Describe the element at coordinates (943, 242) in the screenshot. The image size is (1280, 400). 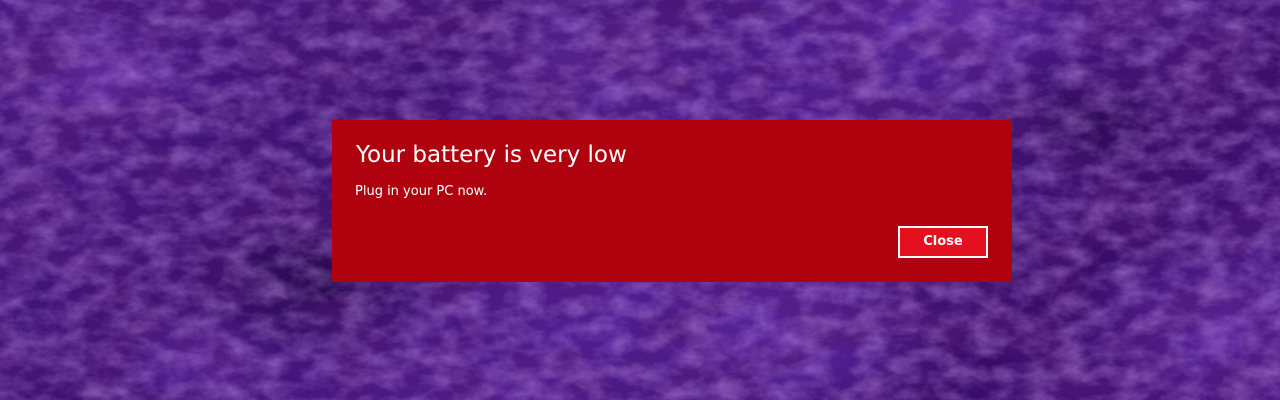
I see `close-button: Close` at that location.